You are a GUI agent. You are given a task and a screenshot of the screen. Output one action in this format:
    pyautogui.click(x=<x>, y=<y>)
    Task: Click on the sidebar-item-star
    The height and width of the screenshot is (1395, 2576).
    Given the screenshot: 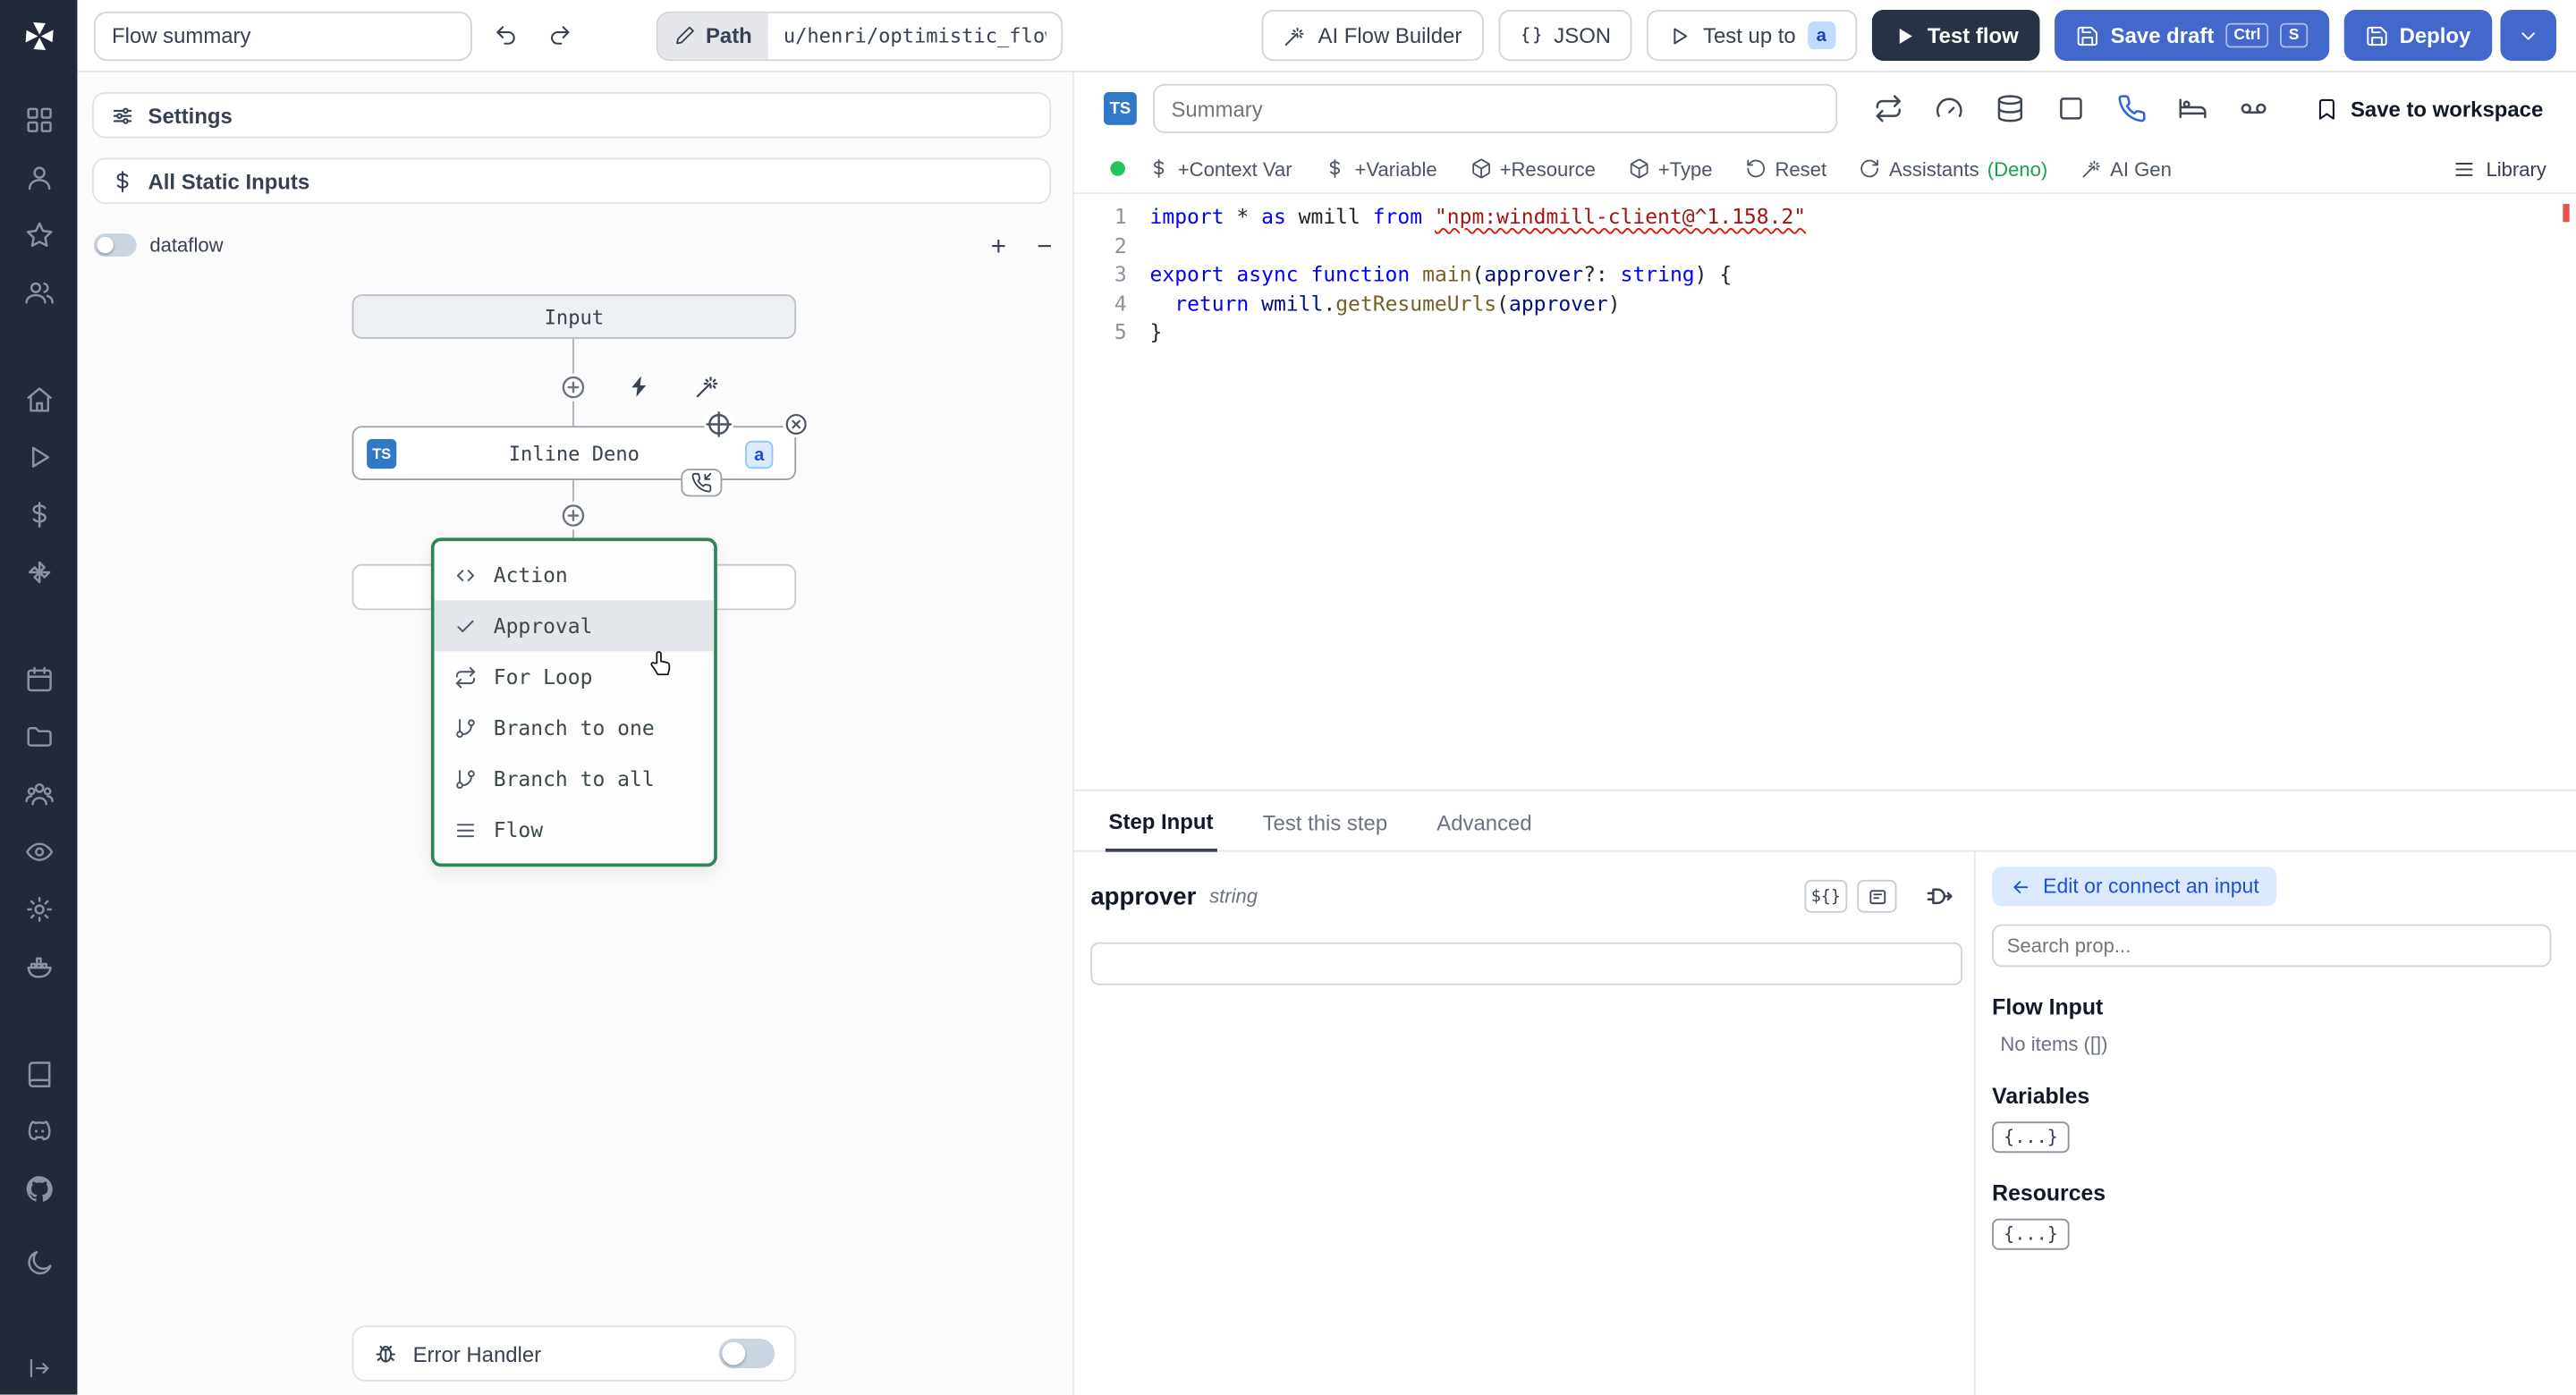 What is the action you would take?
    pyautogui.click(x=38, y=235)
    